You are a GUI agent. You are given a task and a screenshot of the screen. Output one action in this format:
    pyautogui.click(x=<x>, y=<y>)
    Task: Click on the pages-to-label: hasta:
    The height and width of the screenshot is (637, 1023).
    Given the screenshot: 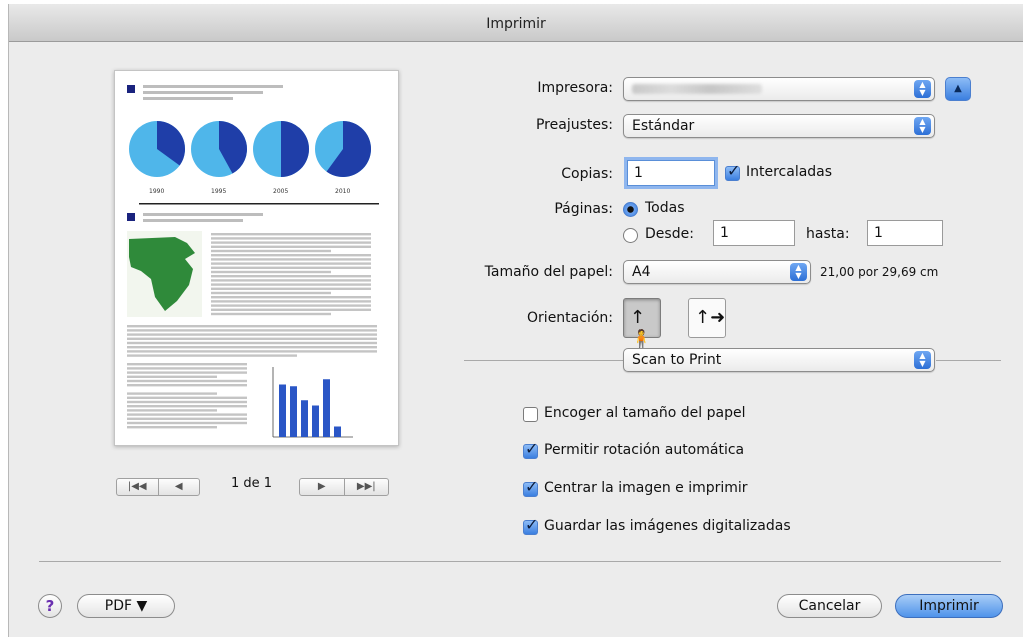 What is the action you would take?
    pyautogui.click(x=828, y=234)
    